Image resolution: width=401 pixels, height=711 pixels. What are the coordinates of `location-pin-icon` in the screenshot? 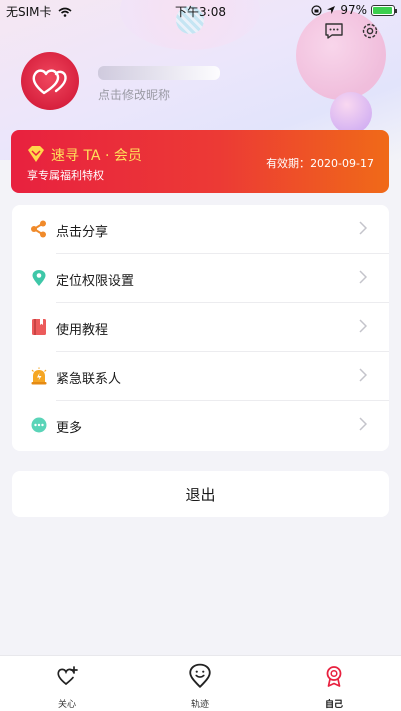 It's located at (39, 278).